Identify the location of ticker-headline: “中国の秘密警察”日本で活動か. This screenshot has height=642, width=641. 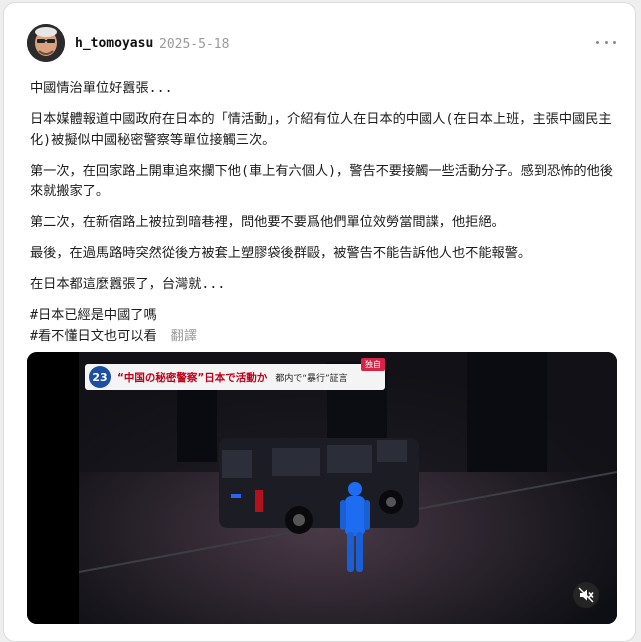
(192, 377).